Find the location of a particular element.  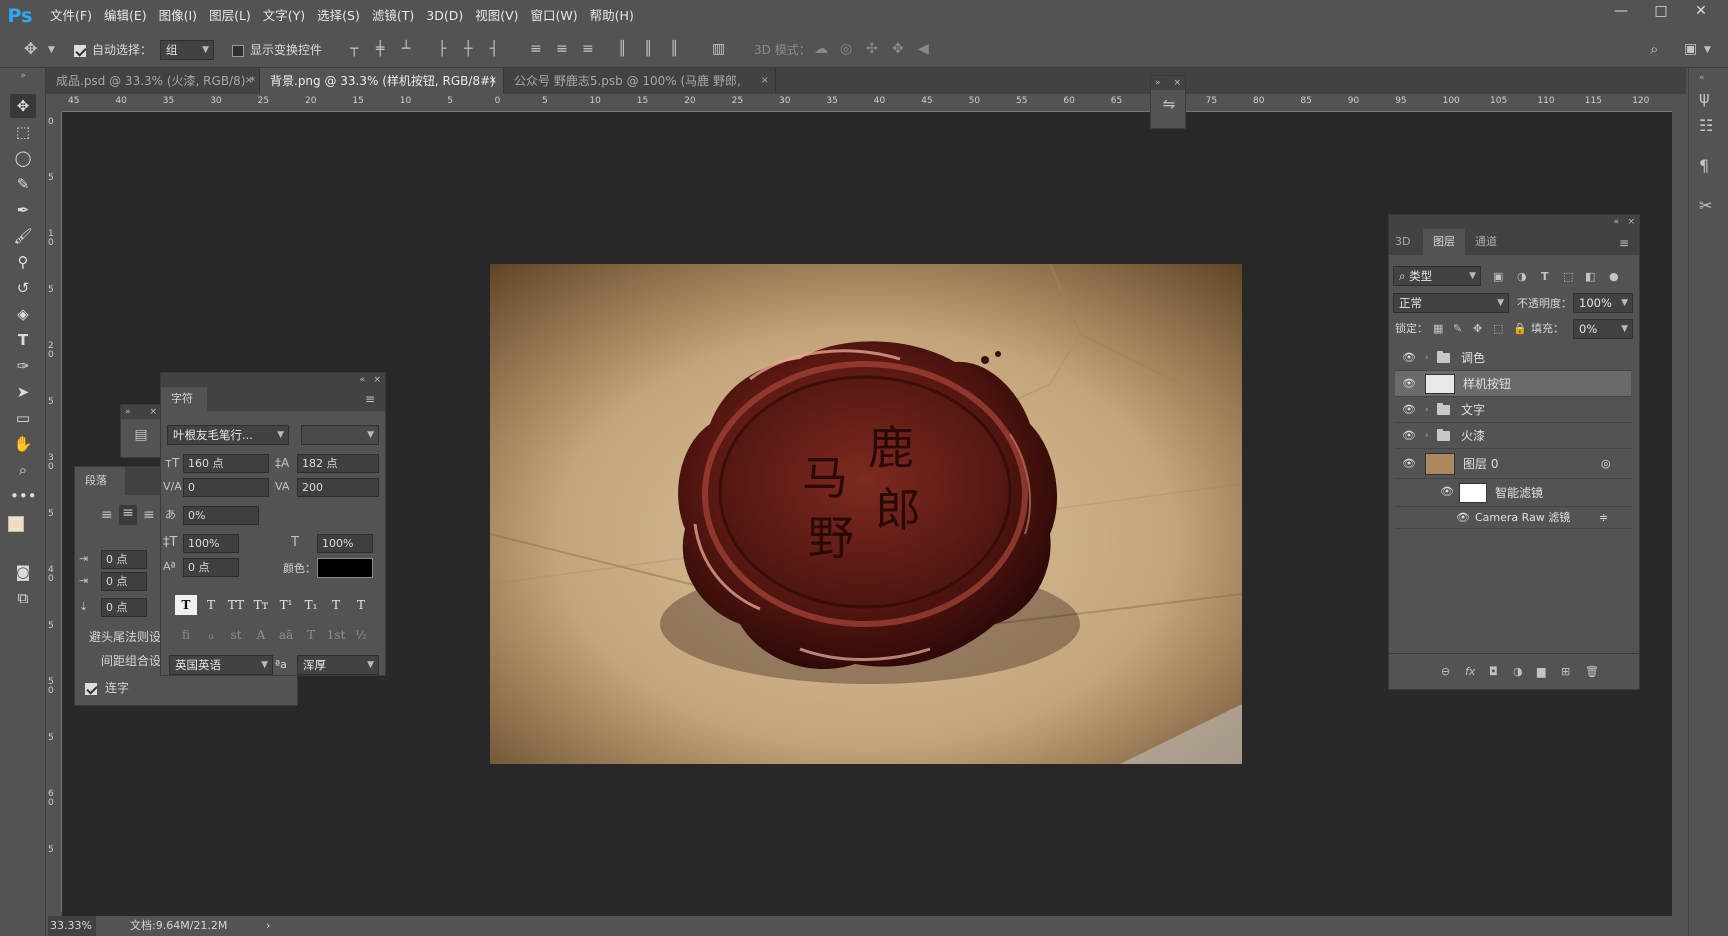

workspace-chevron-icon: ▼ is located at coordinates (1707, 50).